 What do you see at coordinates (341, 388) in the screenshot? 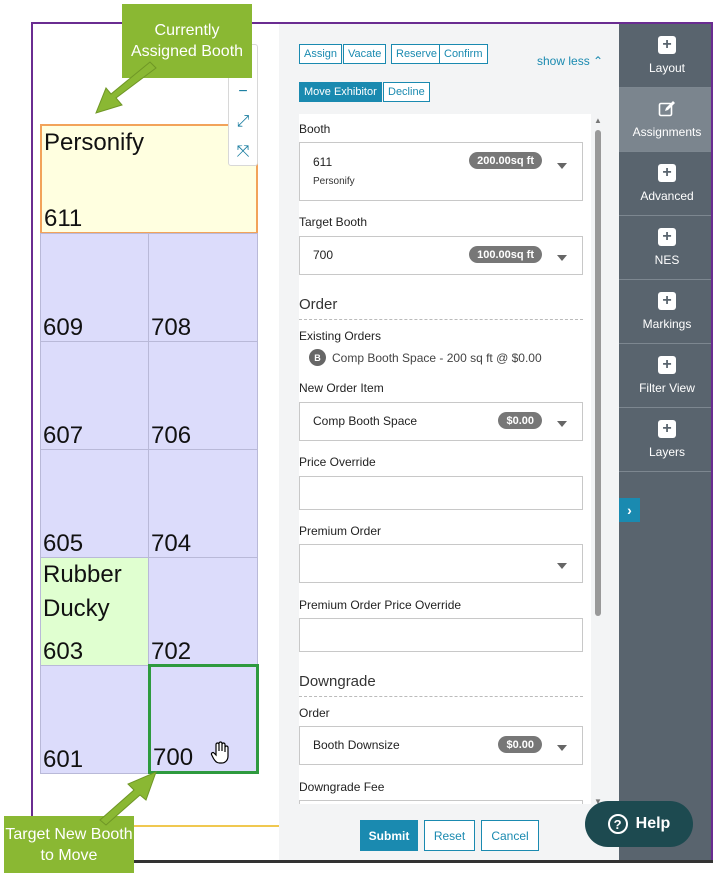
I see `new-order-item-label: New Order Item` at bounding box center [341, 388].